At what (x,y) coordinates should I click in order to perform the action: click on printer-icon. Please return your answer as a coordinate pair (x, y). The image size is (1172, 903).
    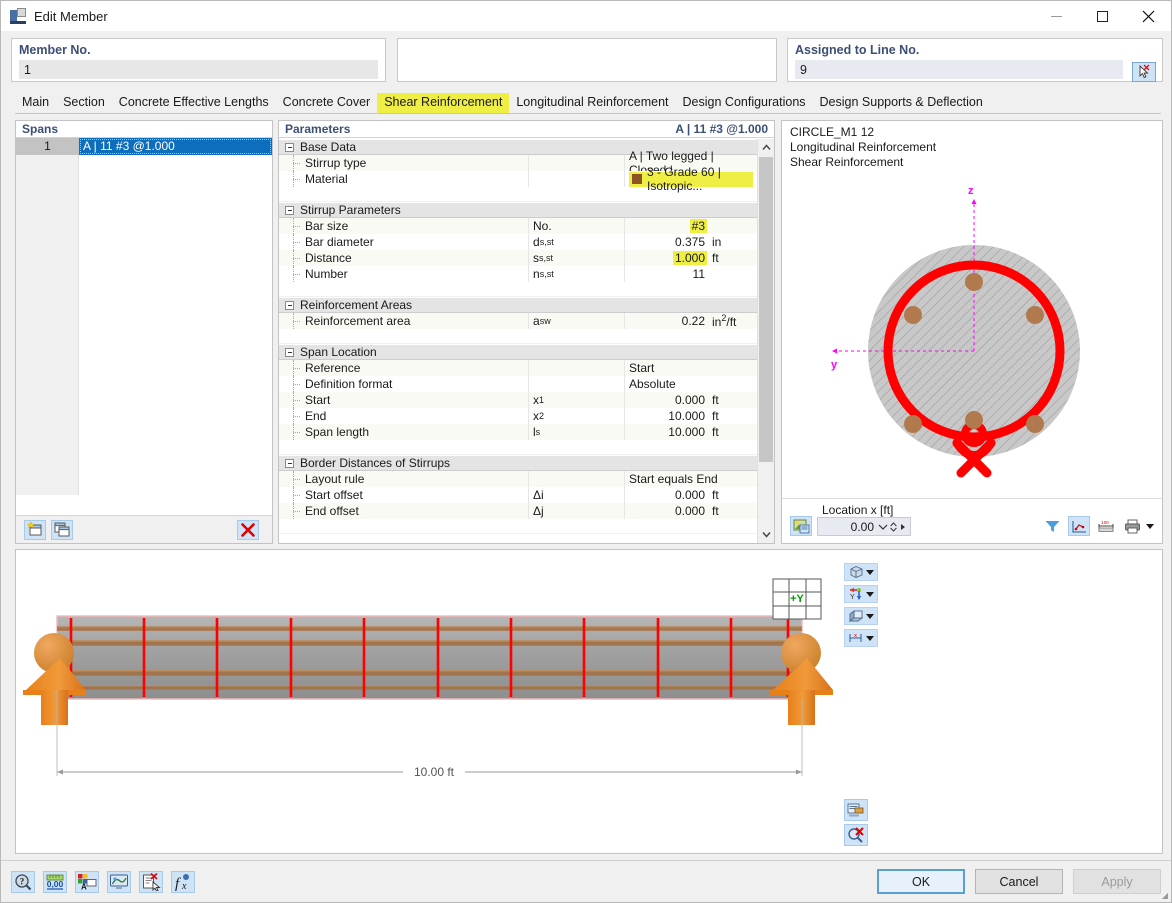
    Looking at the image, I should click on (1133, 526).